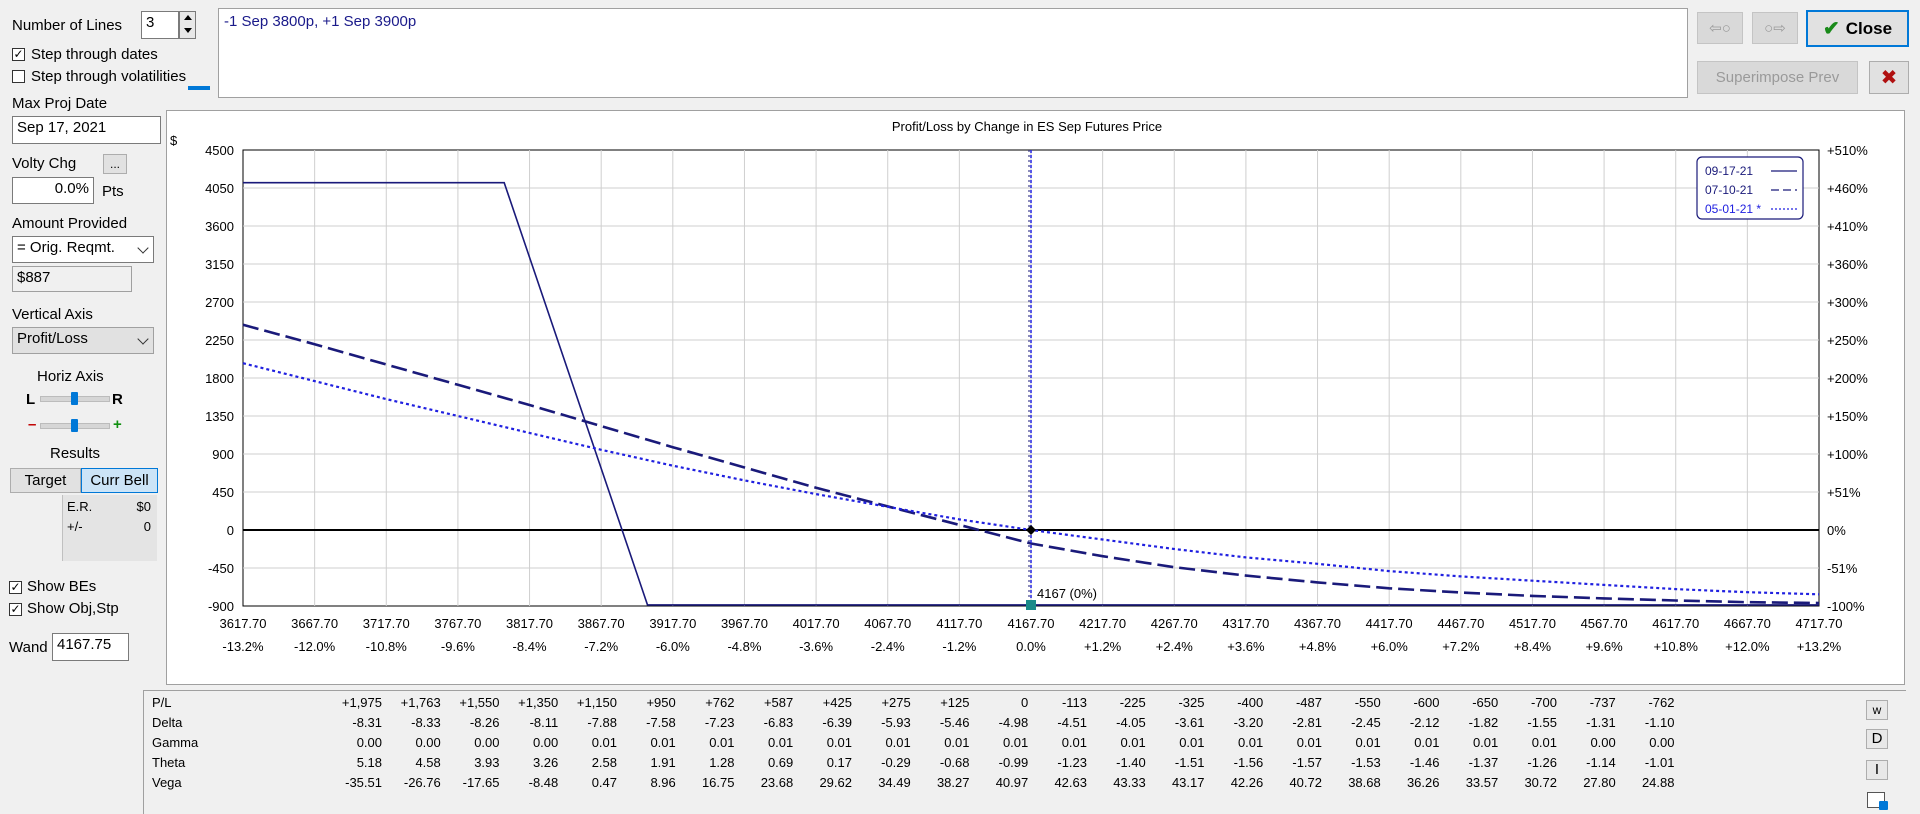 The width and height of the screenshot is (1920, 814). What do you see at coordinates (361, 702) in the screenshot?
I see `greeks-cell: +1,975` at bounding box center [361, 702].